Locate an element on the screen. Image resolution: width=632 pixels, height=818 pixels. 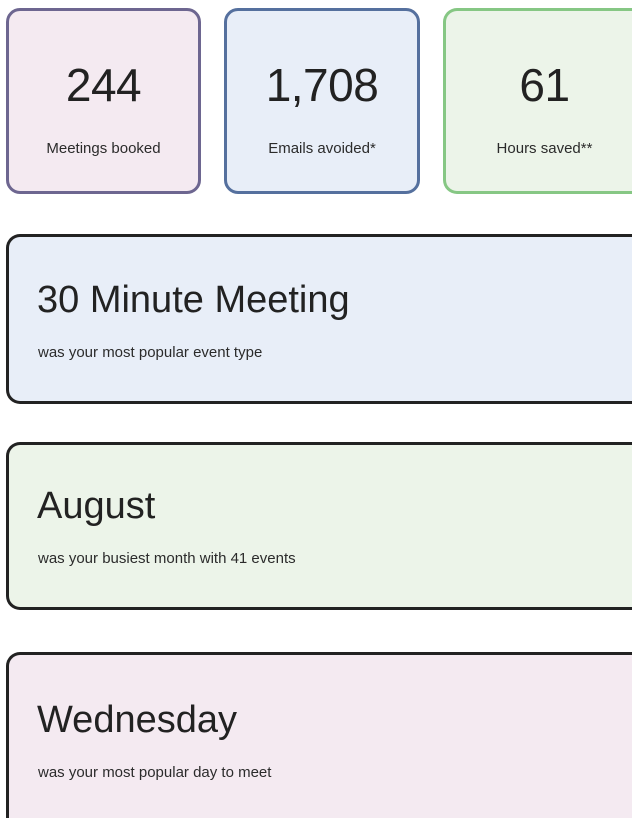
popular-day-subtitle: was your most popular day to meet is located at coordinates (155, 772).